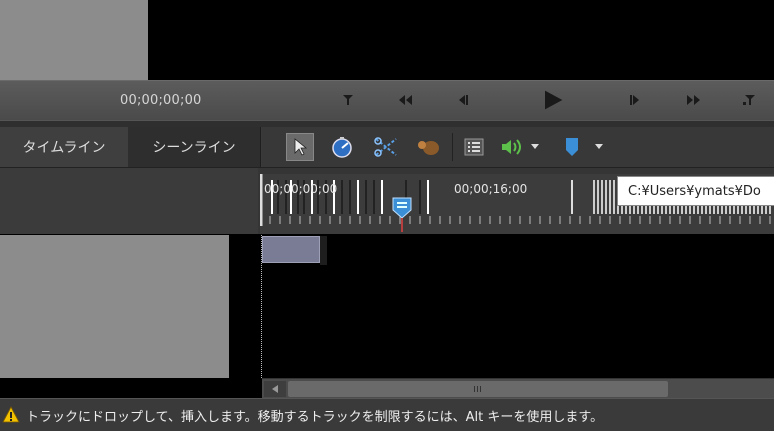  What do you see at coordinates (402, 214) in the screenshot?
I see `playhead-icon` at bounding box center [402, 214].